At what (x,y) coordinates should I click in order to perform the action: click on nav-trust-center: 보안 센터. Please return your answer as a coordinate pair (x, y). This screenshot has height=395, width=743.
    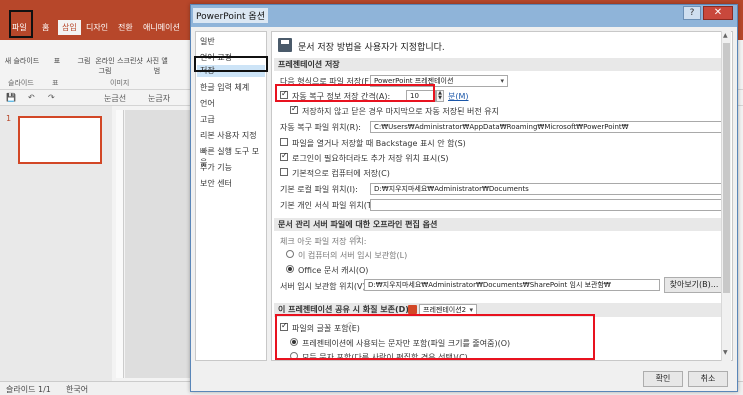
    Looking at the image, I should click on (216, 183).